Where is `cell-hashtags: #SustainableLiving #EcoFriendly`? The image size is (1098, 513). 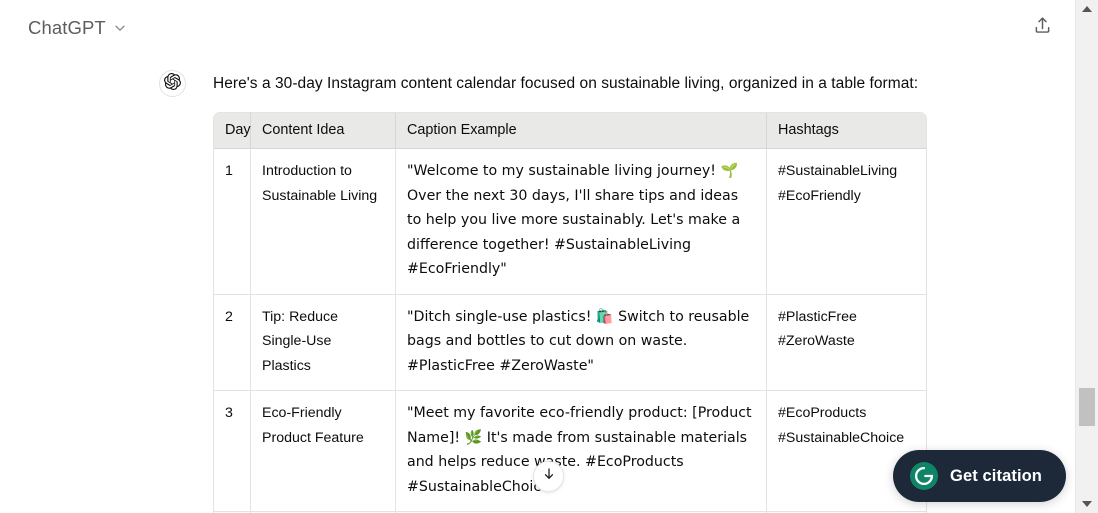 cell-hashtags: #SustainableLiving #EcoFriendly is located at coordinates (846, 222).